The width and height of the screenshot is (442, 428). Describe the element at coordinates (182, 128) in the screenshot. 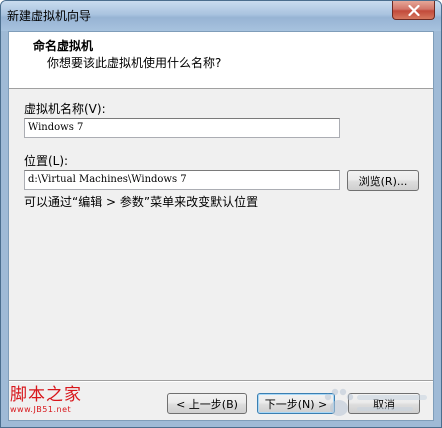

I see `vm-name-input: Windows 7` at that location.